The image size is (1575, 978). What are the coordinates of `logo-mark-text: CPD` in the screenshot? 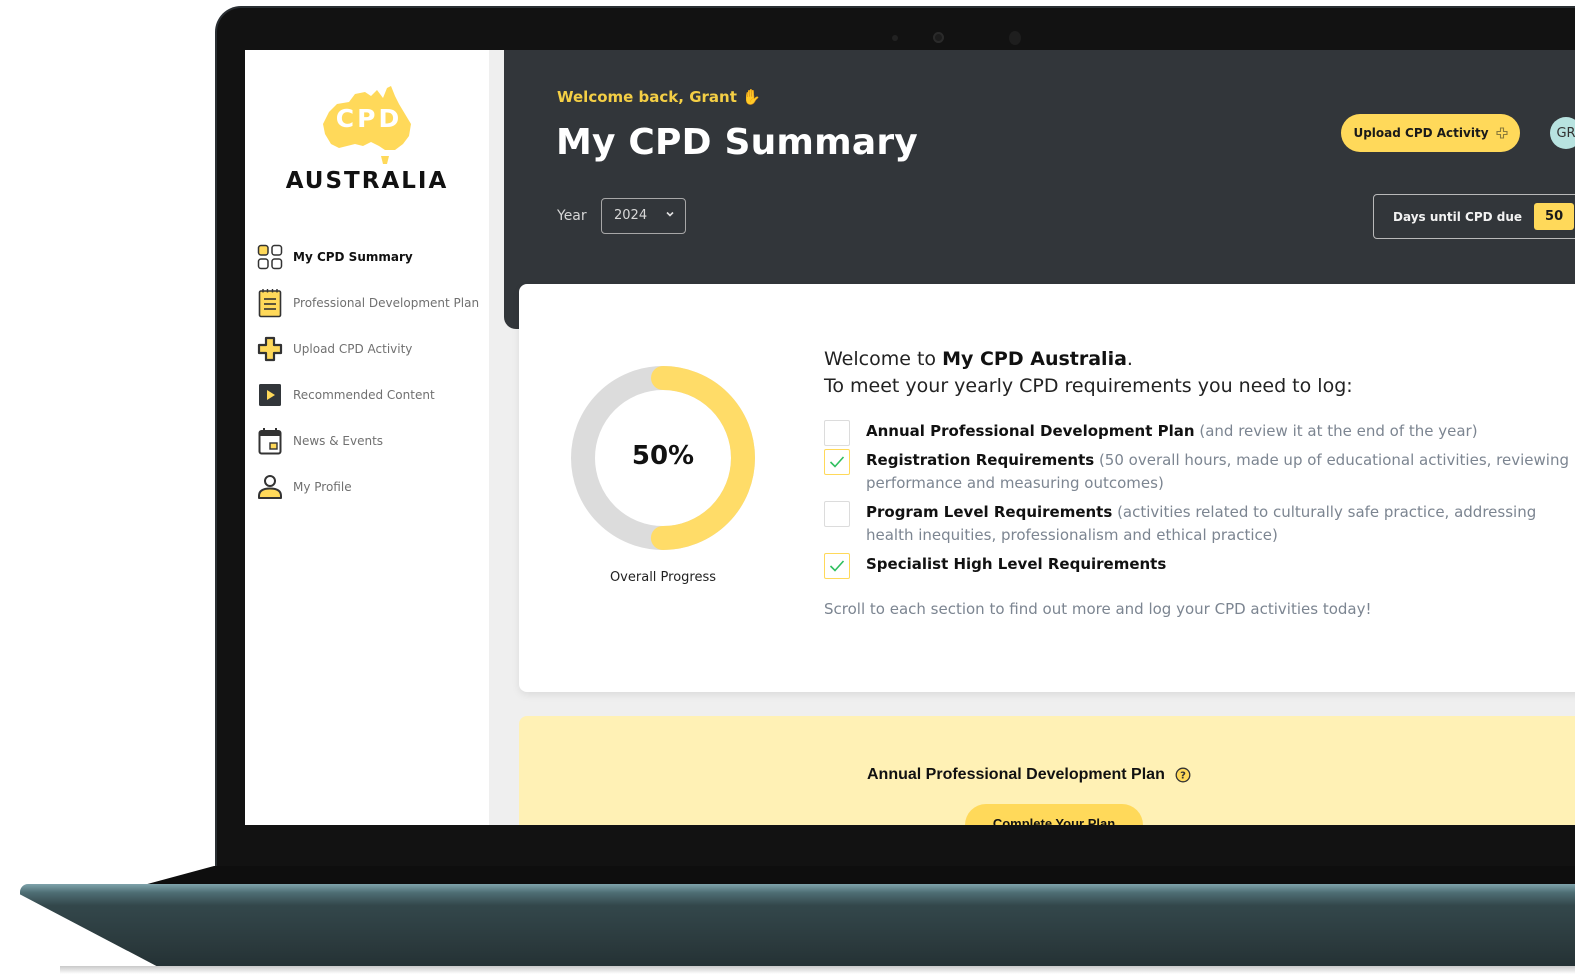 It's located at (369, 118).